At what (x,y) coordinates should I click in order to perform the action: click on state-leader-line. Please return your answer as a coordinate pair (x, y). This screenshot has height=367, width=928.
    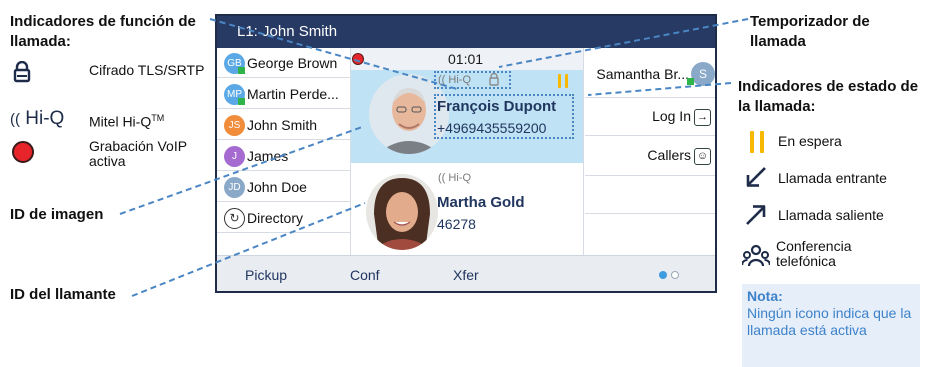
    Looking at the image, I should click on (659, 89).